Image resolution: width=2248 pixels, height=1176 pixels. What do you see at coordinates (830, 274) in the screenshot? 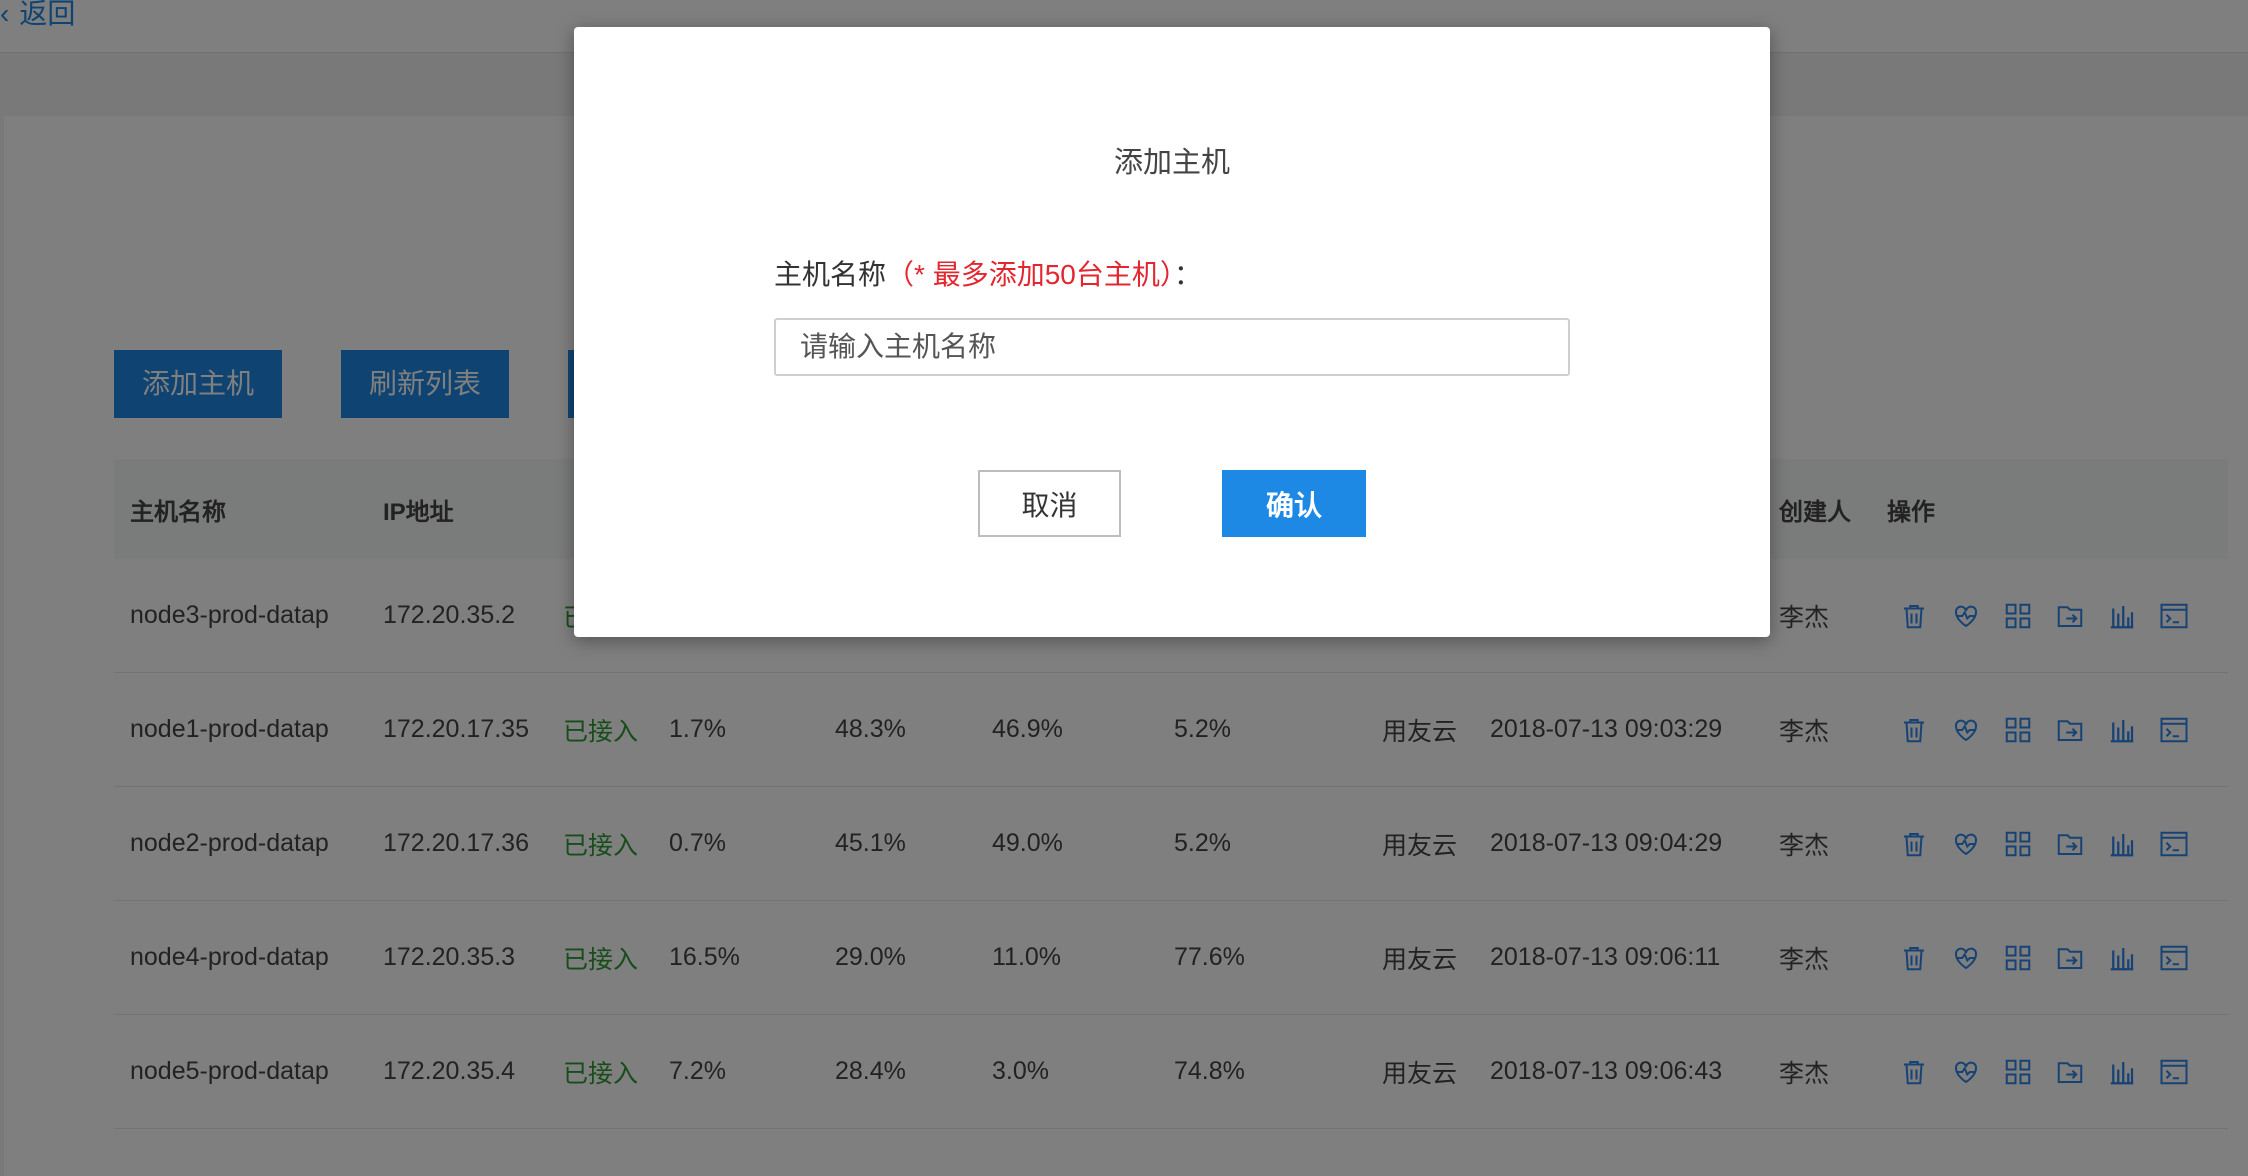
I see `host-name-label-text: 主机名称` at bounding box center [830, 274].